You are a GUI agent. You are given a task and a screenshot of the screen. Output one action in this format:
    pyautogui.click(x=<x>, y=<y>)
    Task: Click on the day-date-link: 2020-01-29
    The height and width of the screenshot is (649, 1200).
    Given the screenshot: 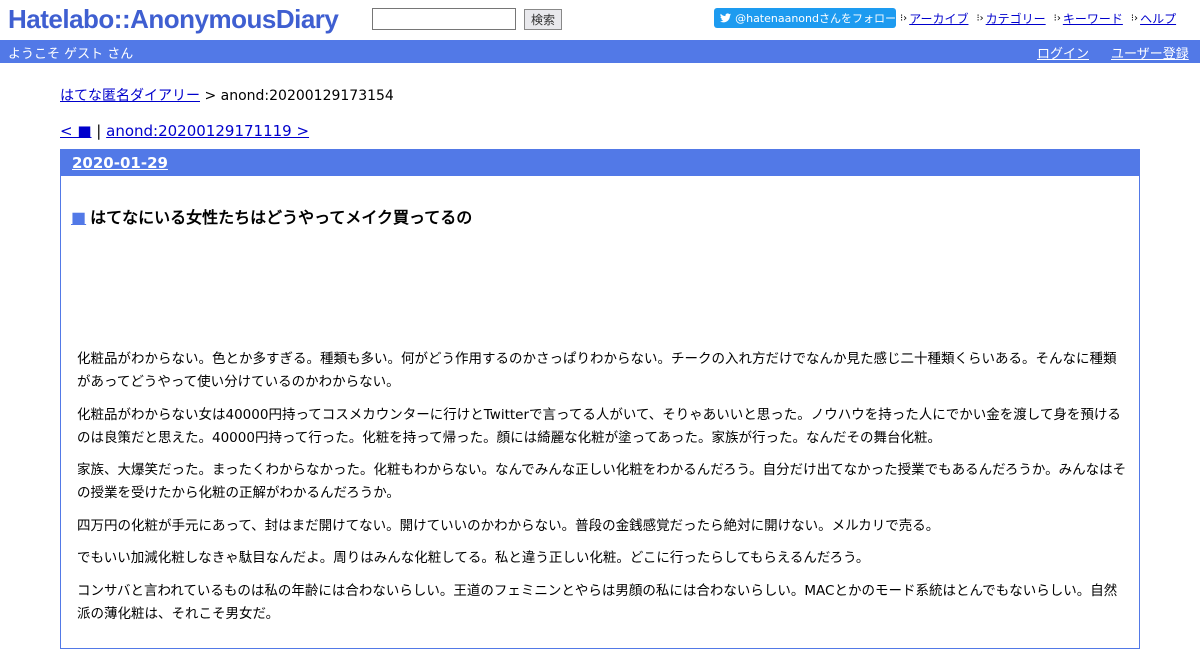 What is the action you would take?
    pyautogui.click(x=120, y=163)
    